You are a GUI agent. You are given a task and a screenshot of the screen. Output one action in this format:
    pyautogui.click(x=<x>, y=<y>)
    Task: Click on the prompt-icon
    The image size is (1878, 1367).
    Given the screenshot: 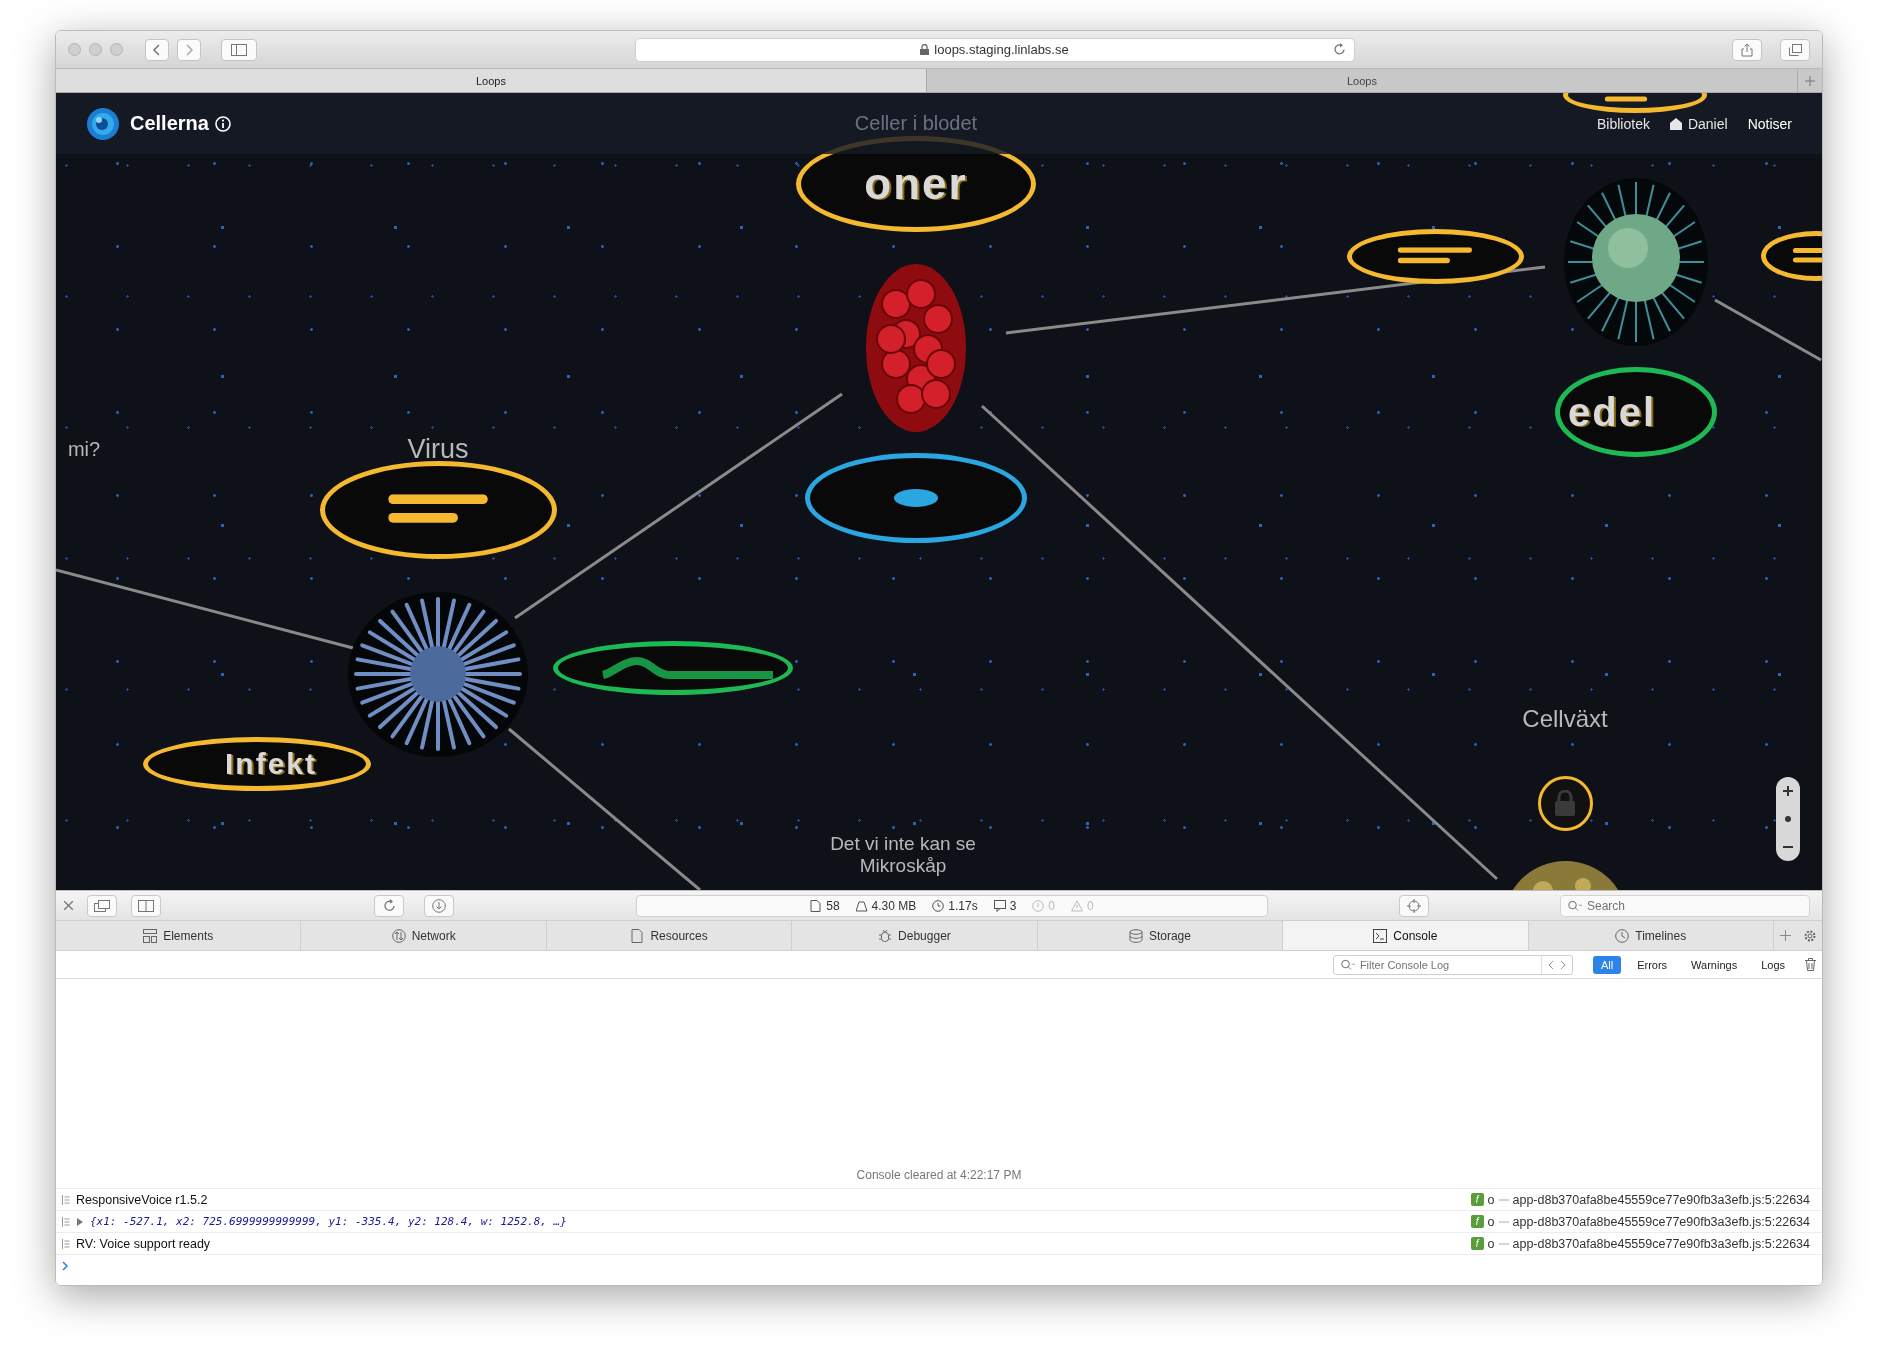 What is the action you would take?
    pyautogui.click(x=65, y=1266)
    